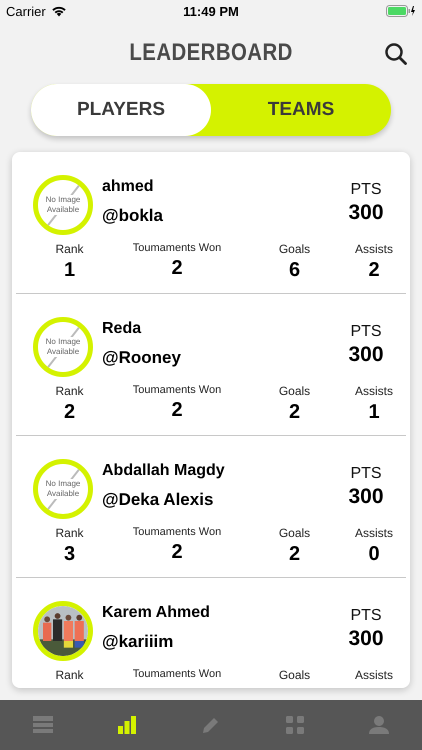 The image size is (422, 750). I want to click on wifi-icon, so click(58, 11).